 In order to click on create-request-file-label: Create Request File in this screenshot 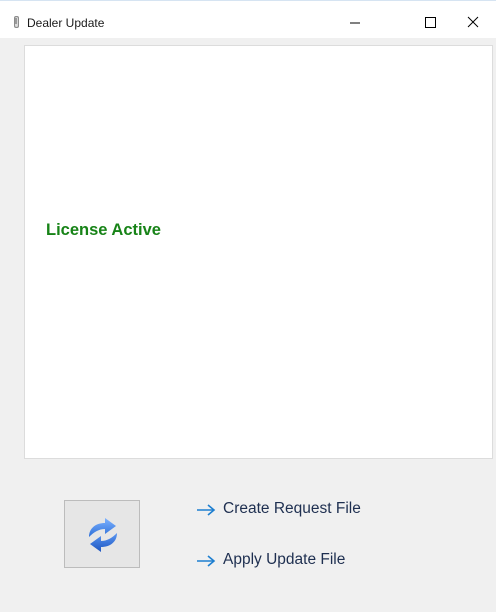, I will do `click(292, 508)`.